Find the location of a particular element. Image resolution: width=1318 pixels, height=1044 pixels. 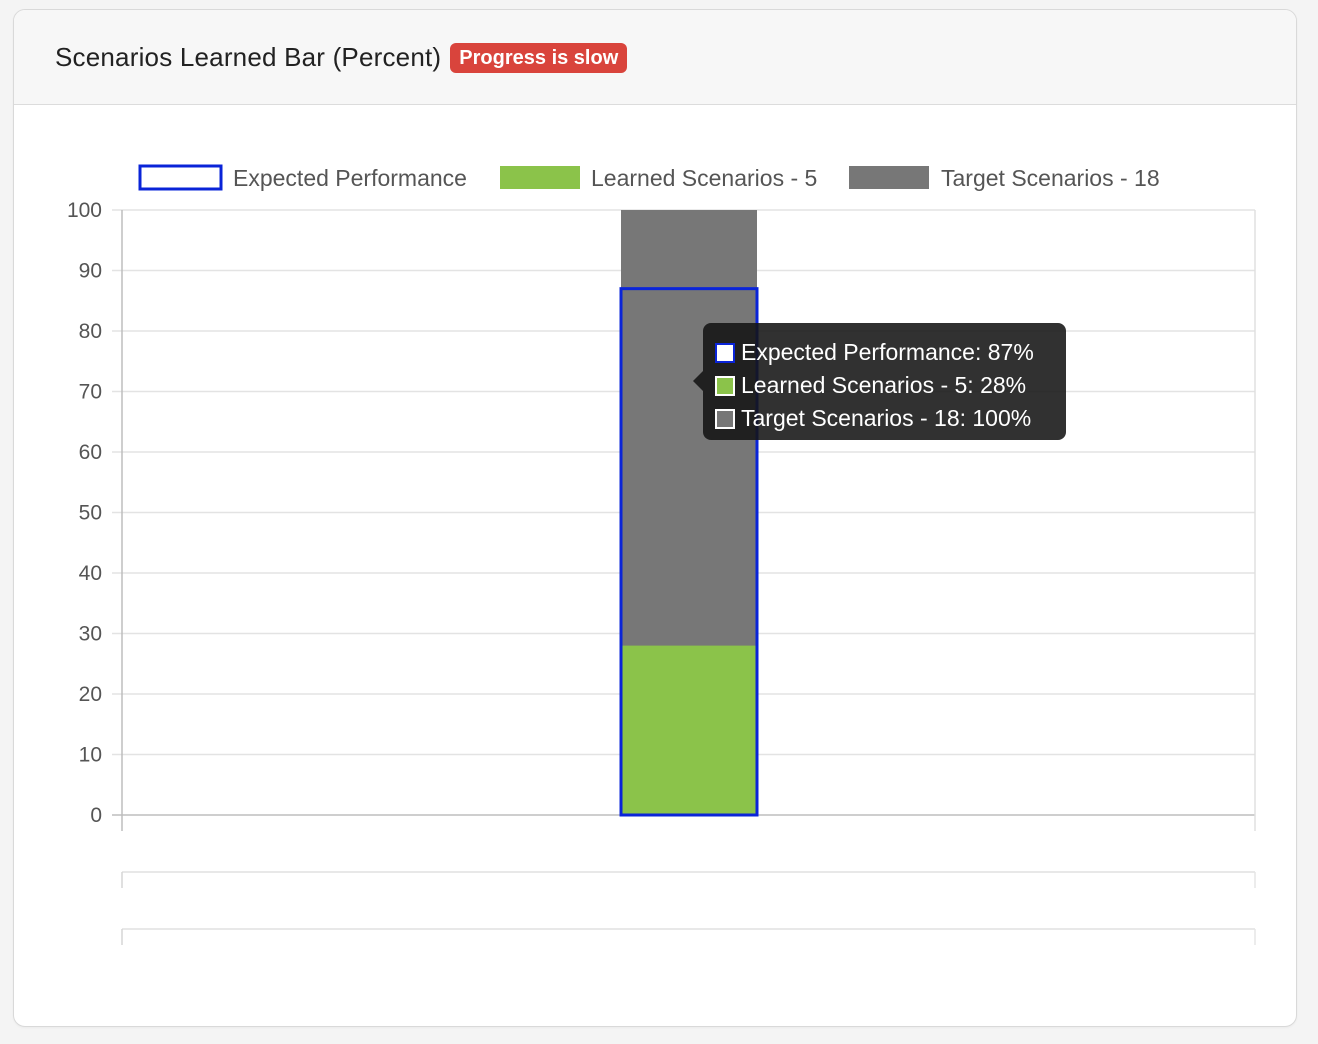

bar-learned is located at coordinates (689, 730).